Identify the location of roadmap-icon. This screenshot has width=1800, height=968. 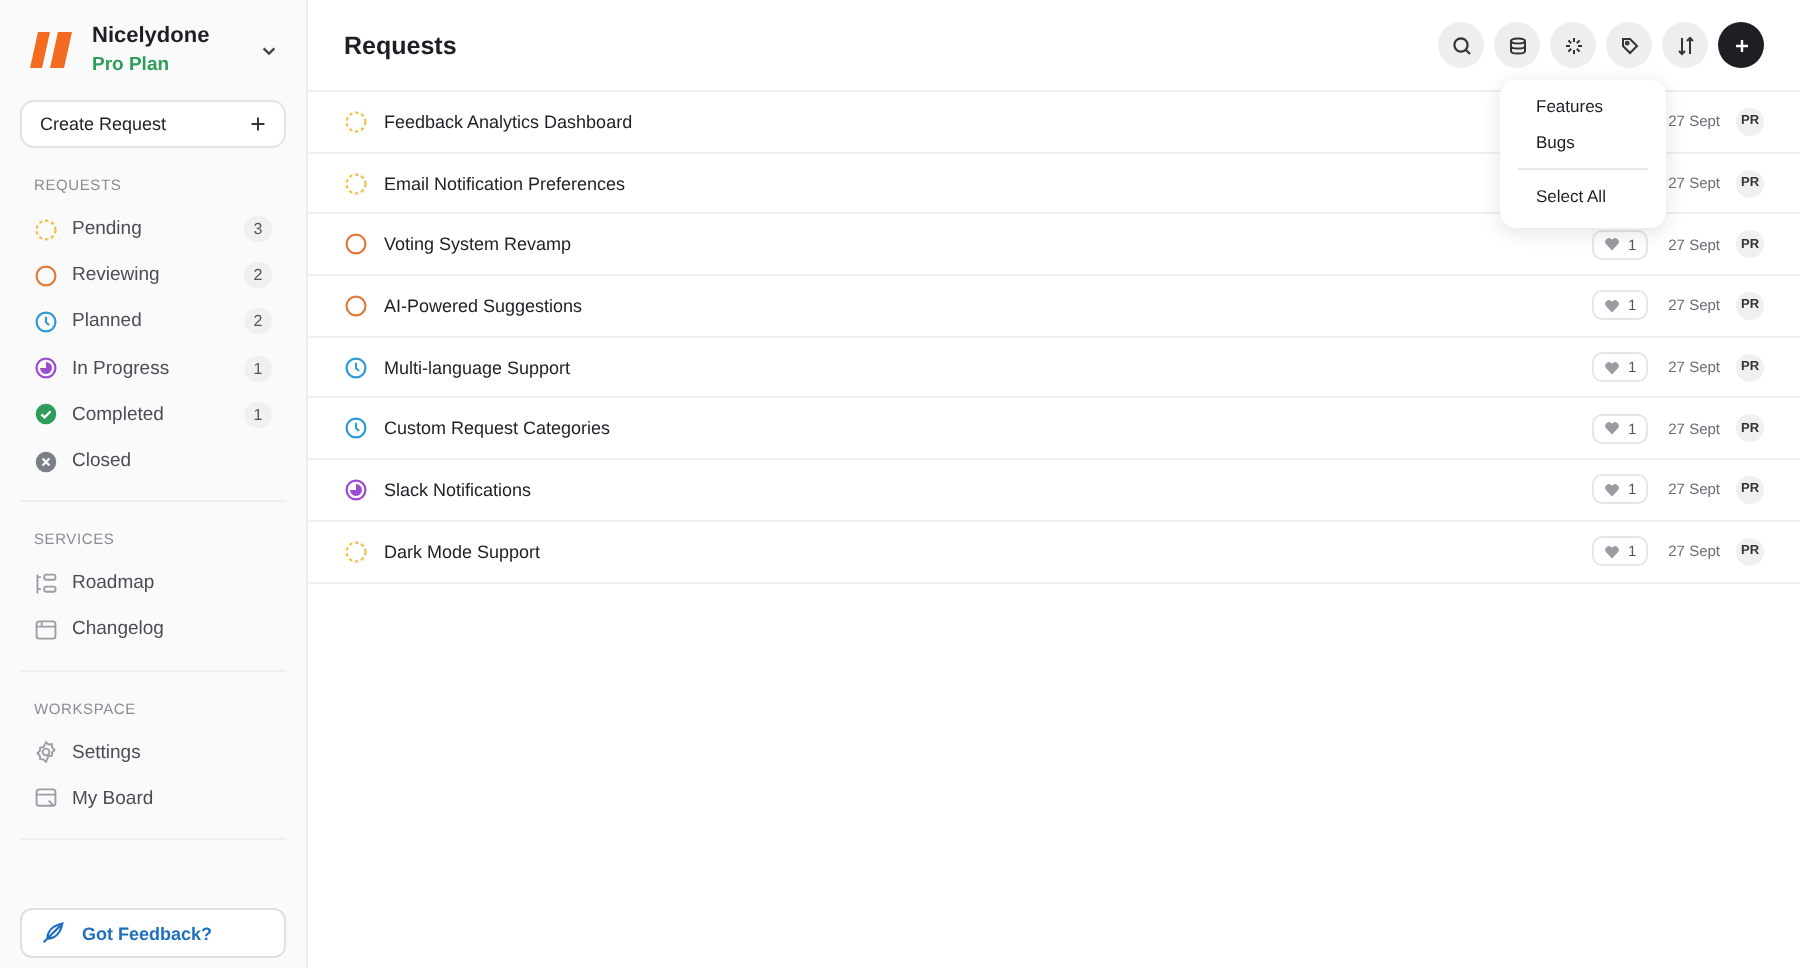
(46, 583).